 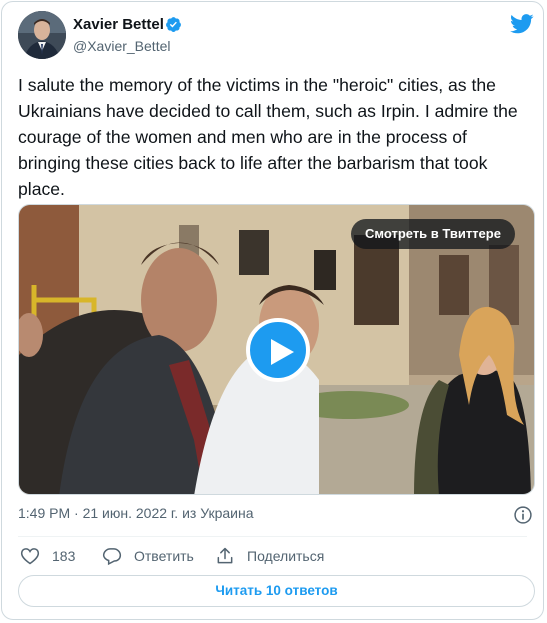 What do you see at coordinates (118, 24) in the screenshot?
I see `author-name: Xavier Bettel` at bounding box center [118, 24].